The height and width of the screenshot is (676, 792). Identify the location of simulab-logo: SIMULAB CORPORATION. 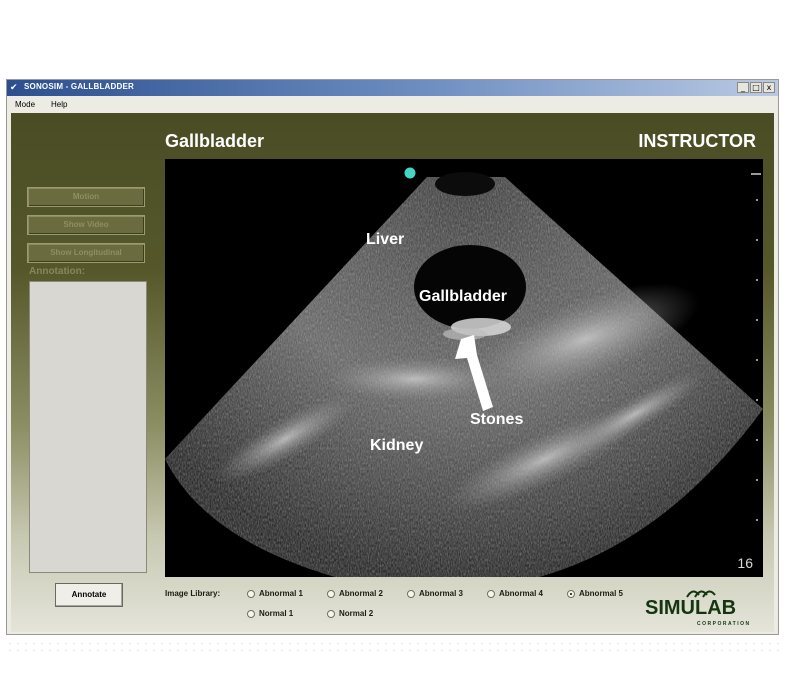
(703, 610).